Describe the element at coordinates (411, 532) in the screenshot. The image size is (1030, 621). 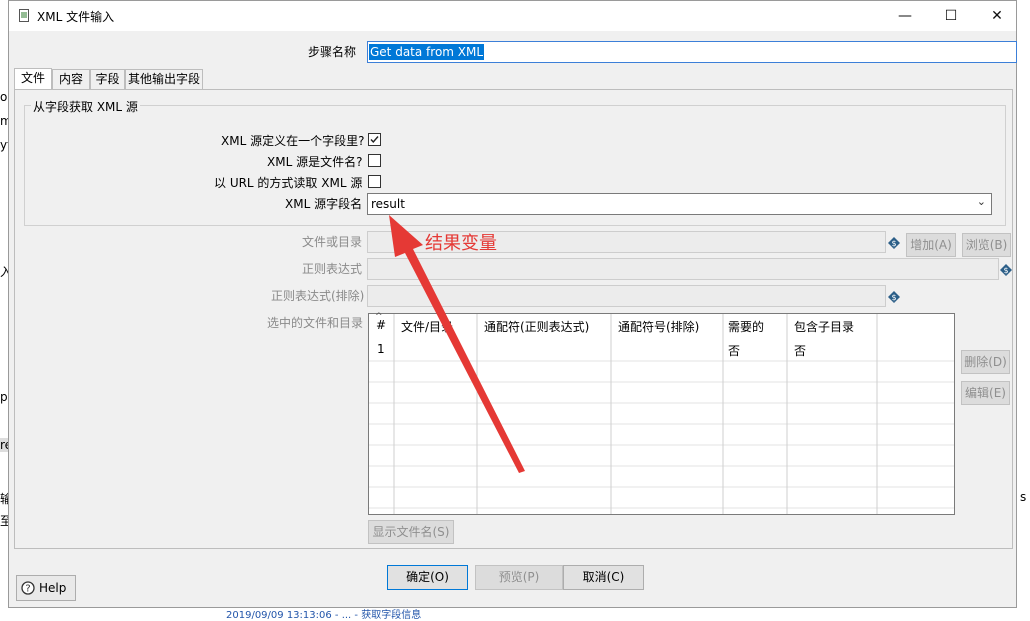
I see `show-filenames-button: 显示文件名(S)` at that location.